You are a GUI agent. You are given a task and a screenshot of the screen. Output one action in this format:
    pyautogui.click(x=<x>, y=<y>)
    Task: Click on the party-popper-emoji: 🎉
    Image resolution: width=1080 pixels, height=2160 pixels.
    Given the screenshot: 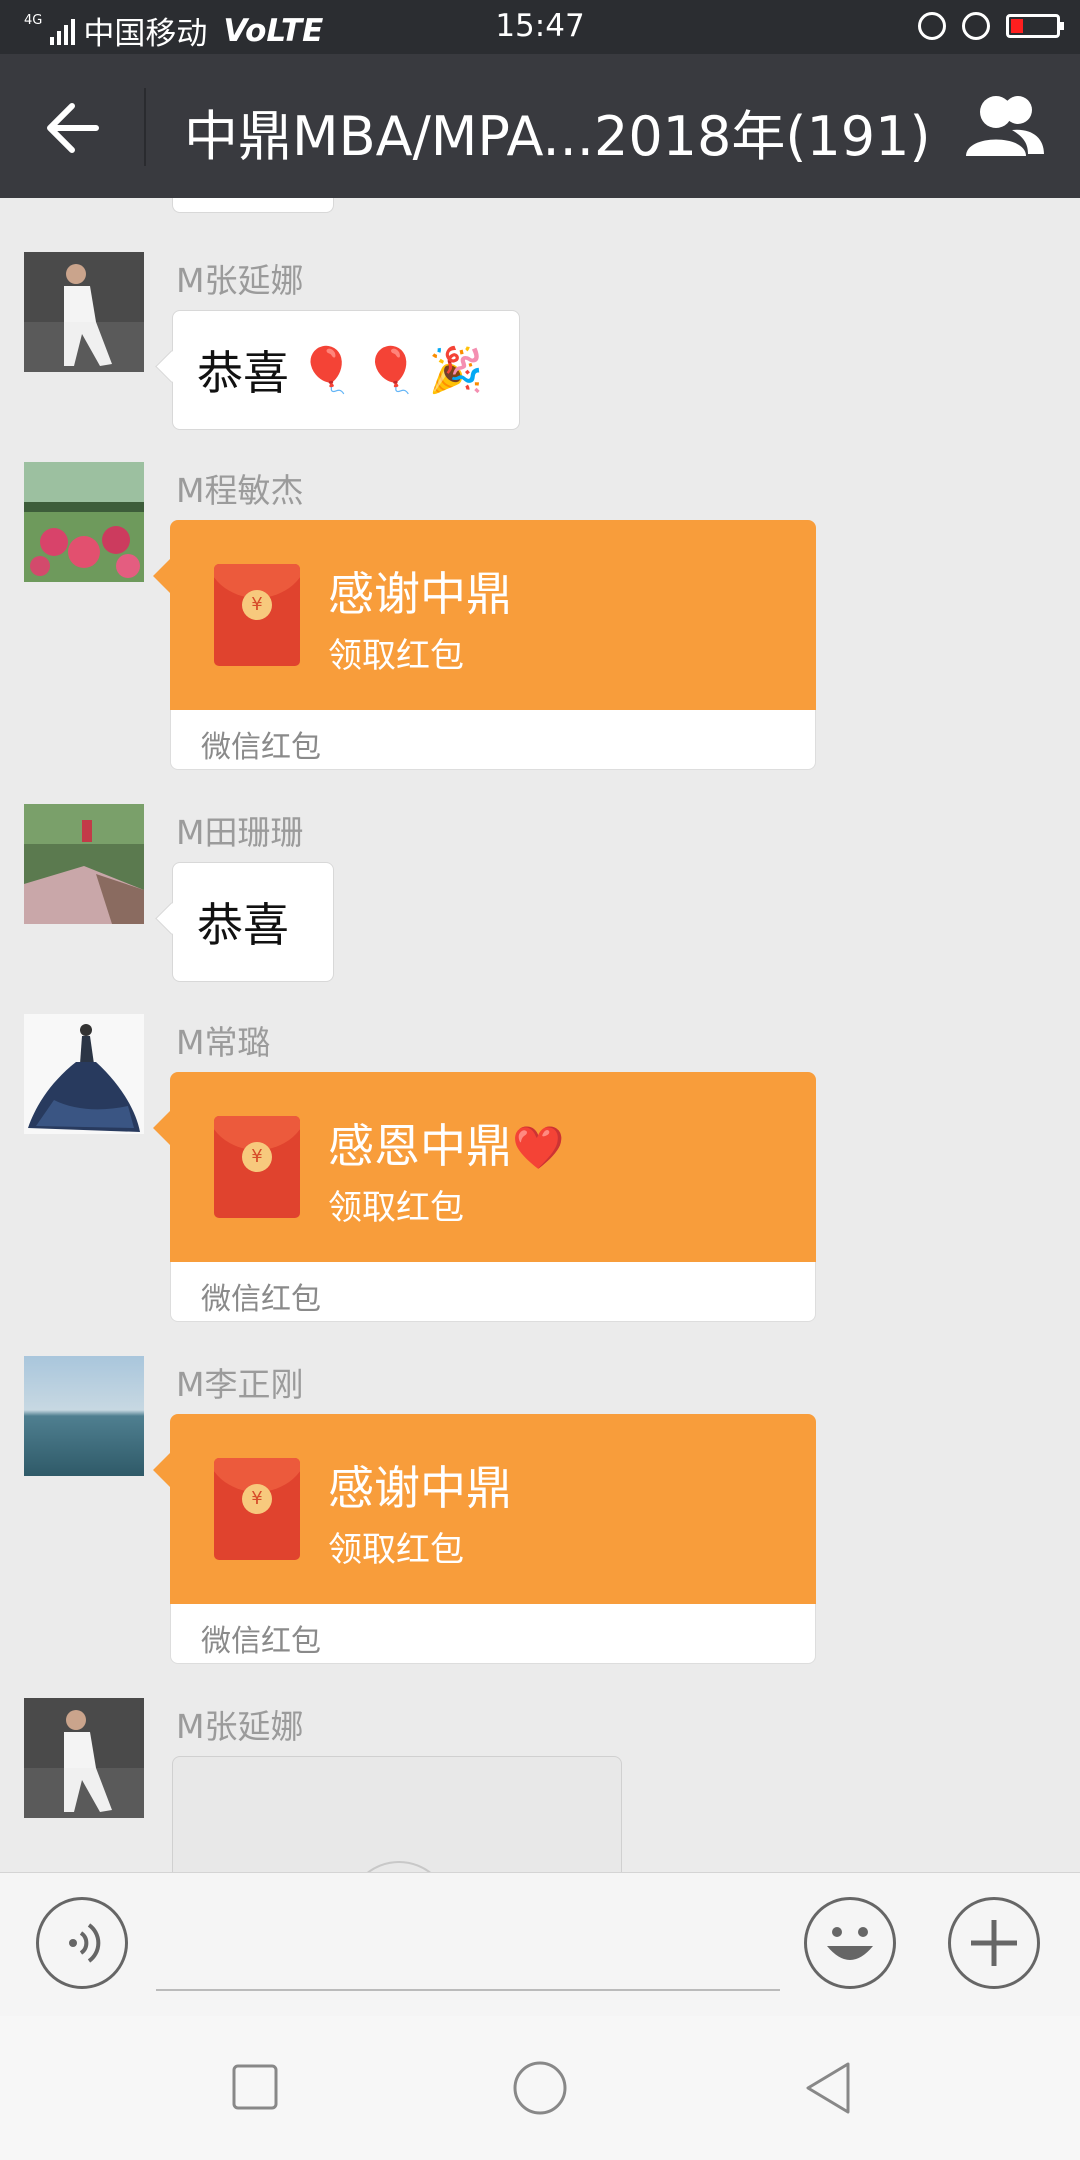 What is the action you would take?
    pyautogui.click(x=456, y=370)
    